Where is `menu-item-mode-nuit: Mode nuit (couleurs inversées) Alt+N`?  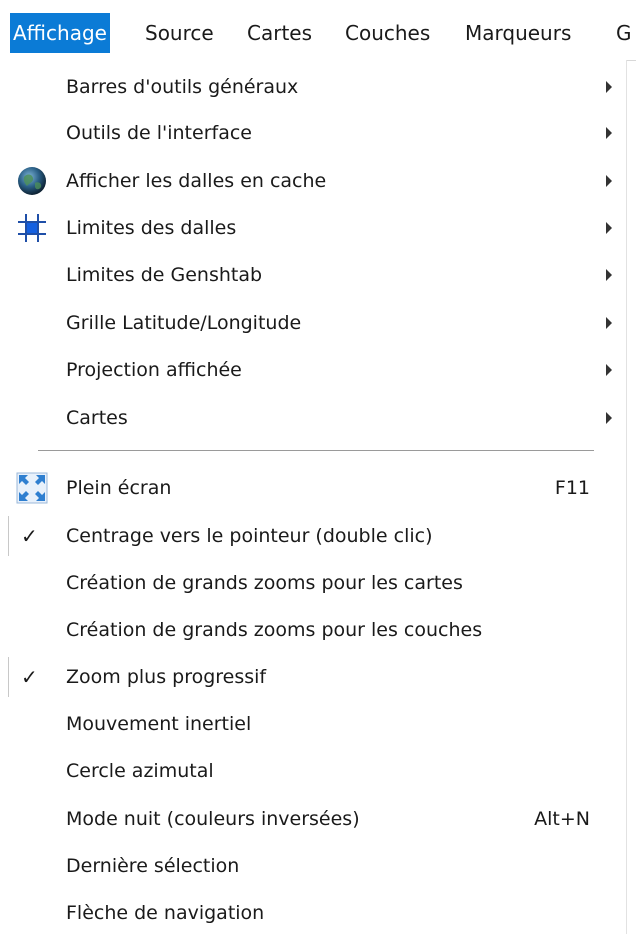 menu-item-mode-nuit: Mode nuit (couleurs inversées) Alt+N is located at coordinates (313, 819).